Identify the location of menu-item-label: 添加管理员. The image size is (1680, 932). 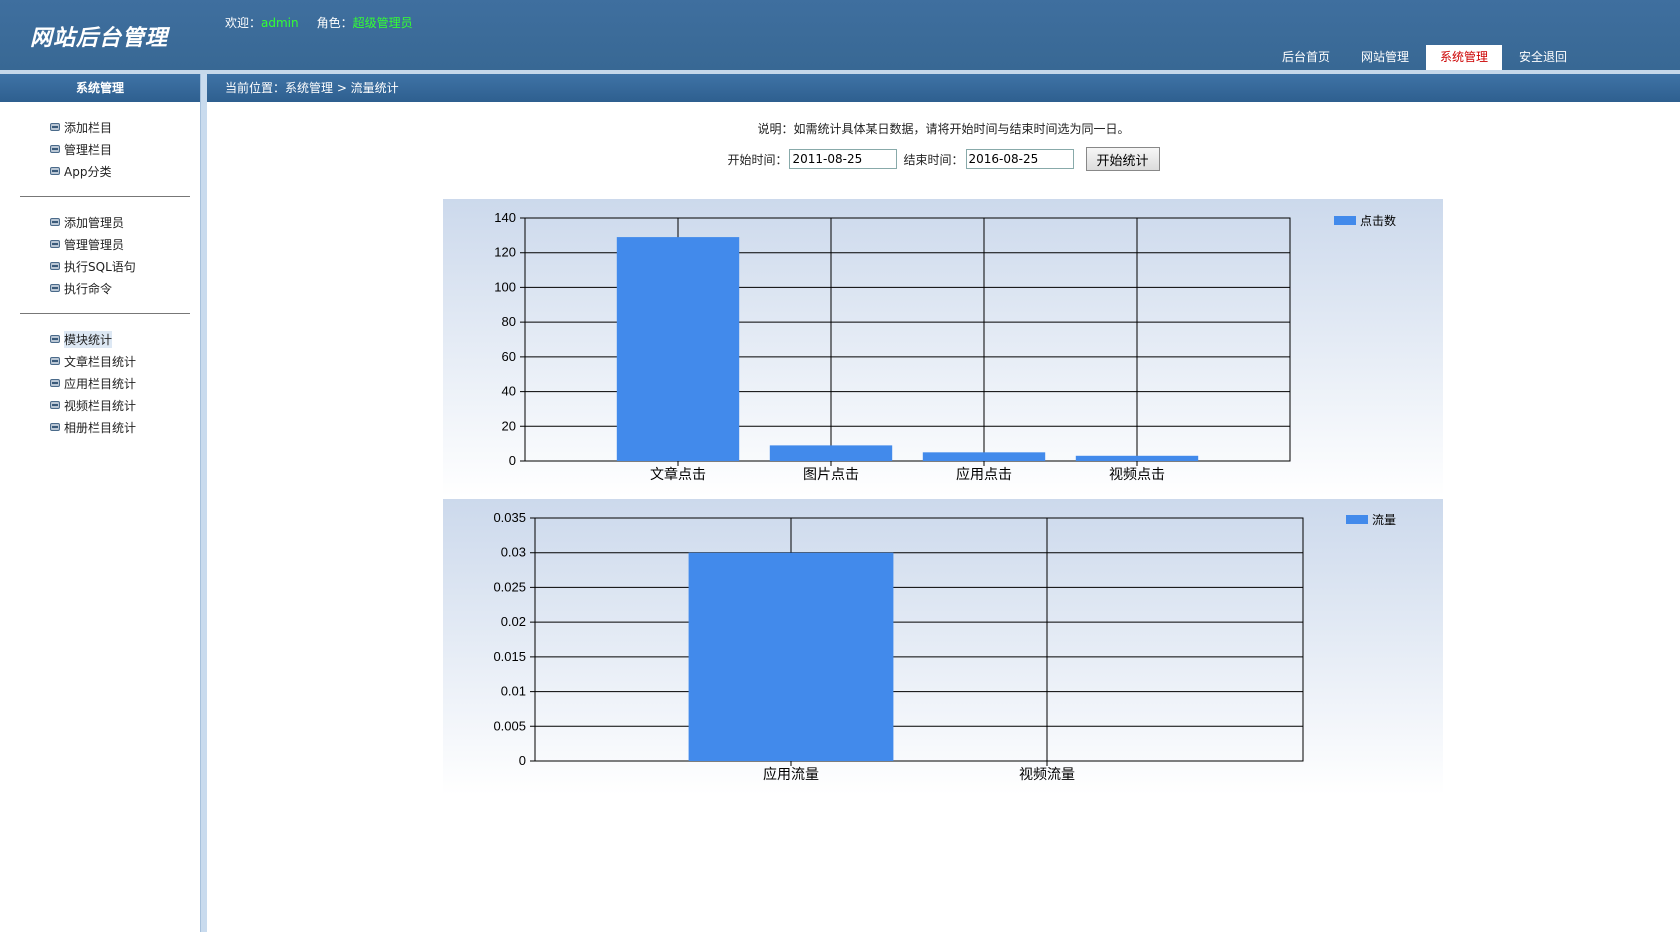
(94, 222).